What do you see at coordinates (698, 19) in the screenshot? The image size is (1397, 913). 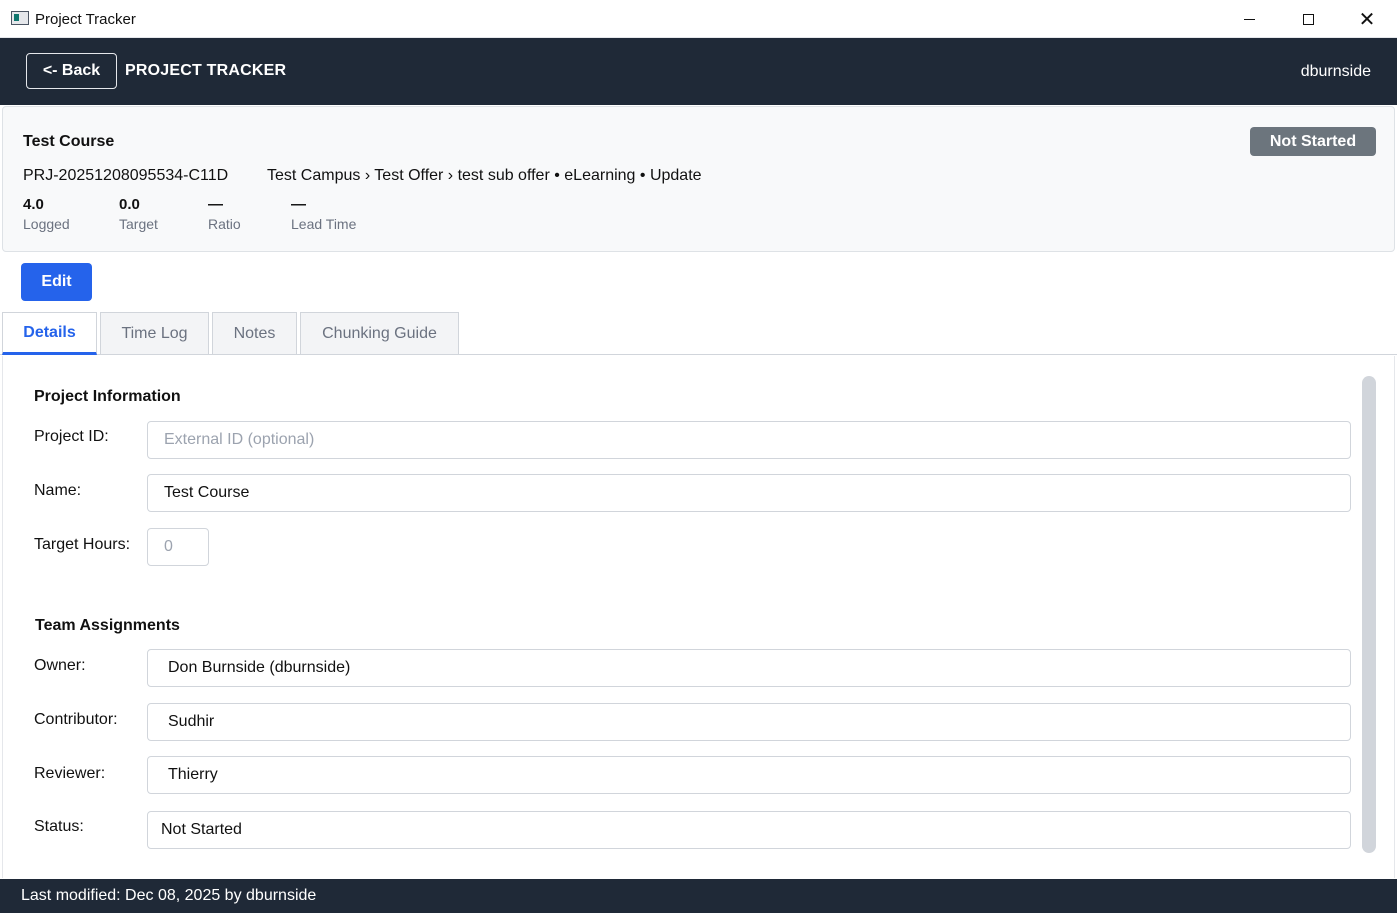 I see `window-titlebar: Project Tracker ✕` at bounding box center [698, 19].